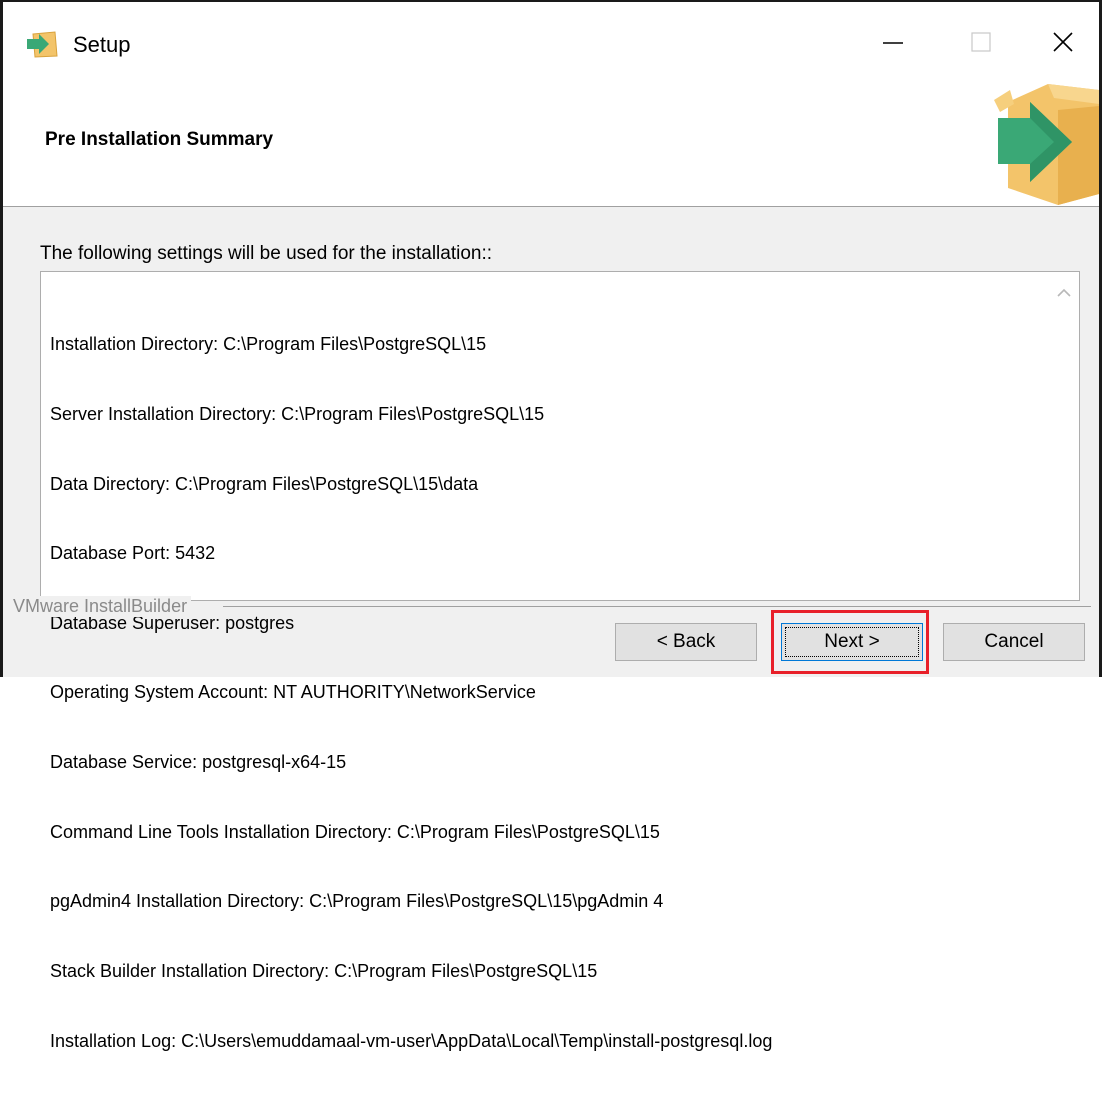 This screenshot has height=1099, width=1102. Describe the element at coordinates (159, 139) in the screenshot. I see `page-title: Pre Installation Summary` at that location.